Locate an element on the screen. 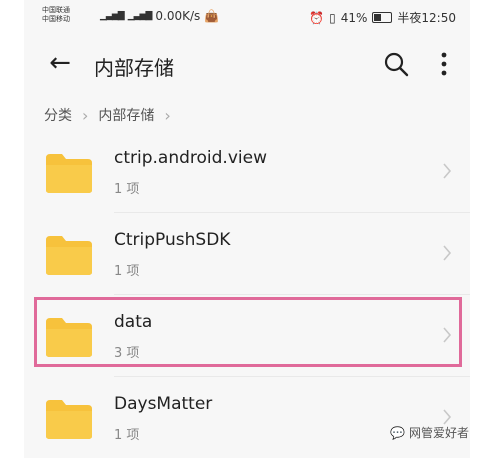 The height and width of the screenshot is (458, 489). system-status: ⏰ ▯ 41% 半夜12:50 is located at coordinates (382, 17).